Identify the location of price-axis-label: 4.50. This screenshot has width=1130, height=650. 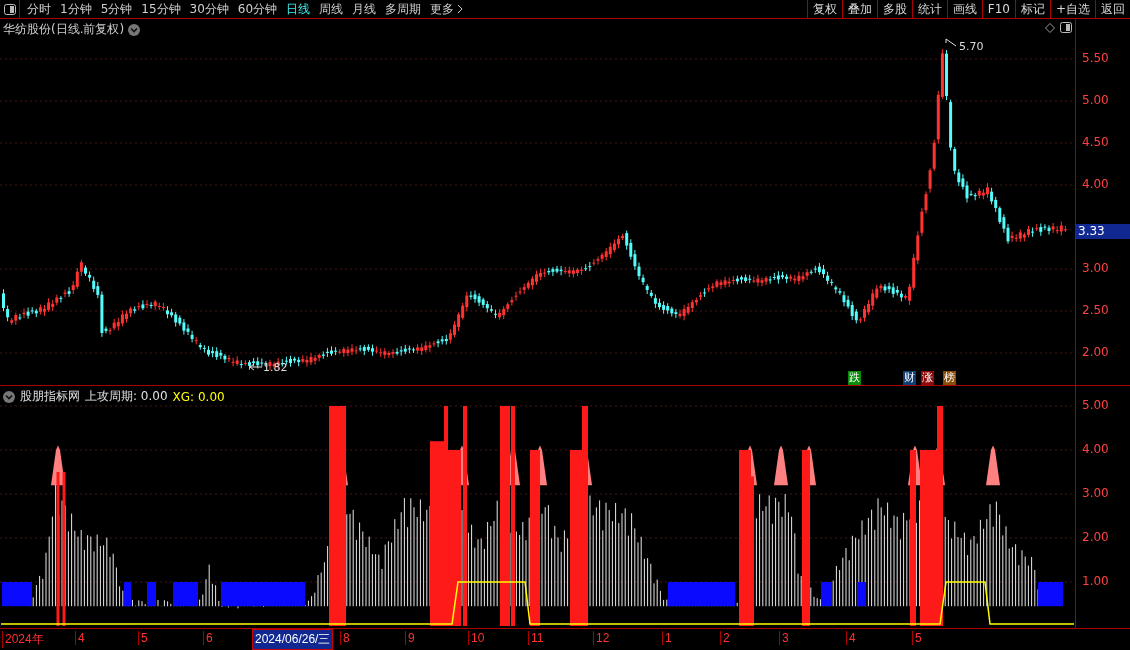
(1095, 142).